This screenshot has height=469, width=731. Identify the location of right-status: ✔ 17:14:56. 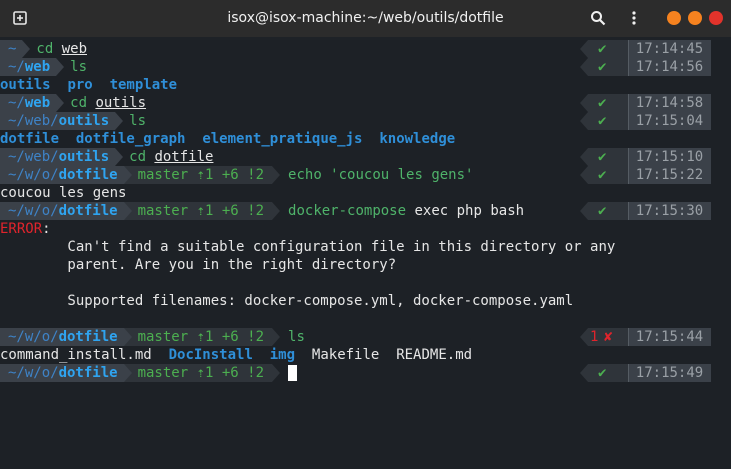
(645, 67).